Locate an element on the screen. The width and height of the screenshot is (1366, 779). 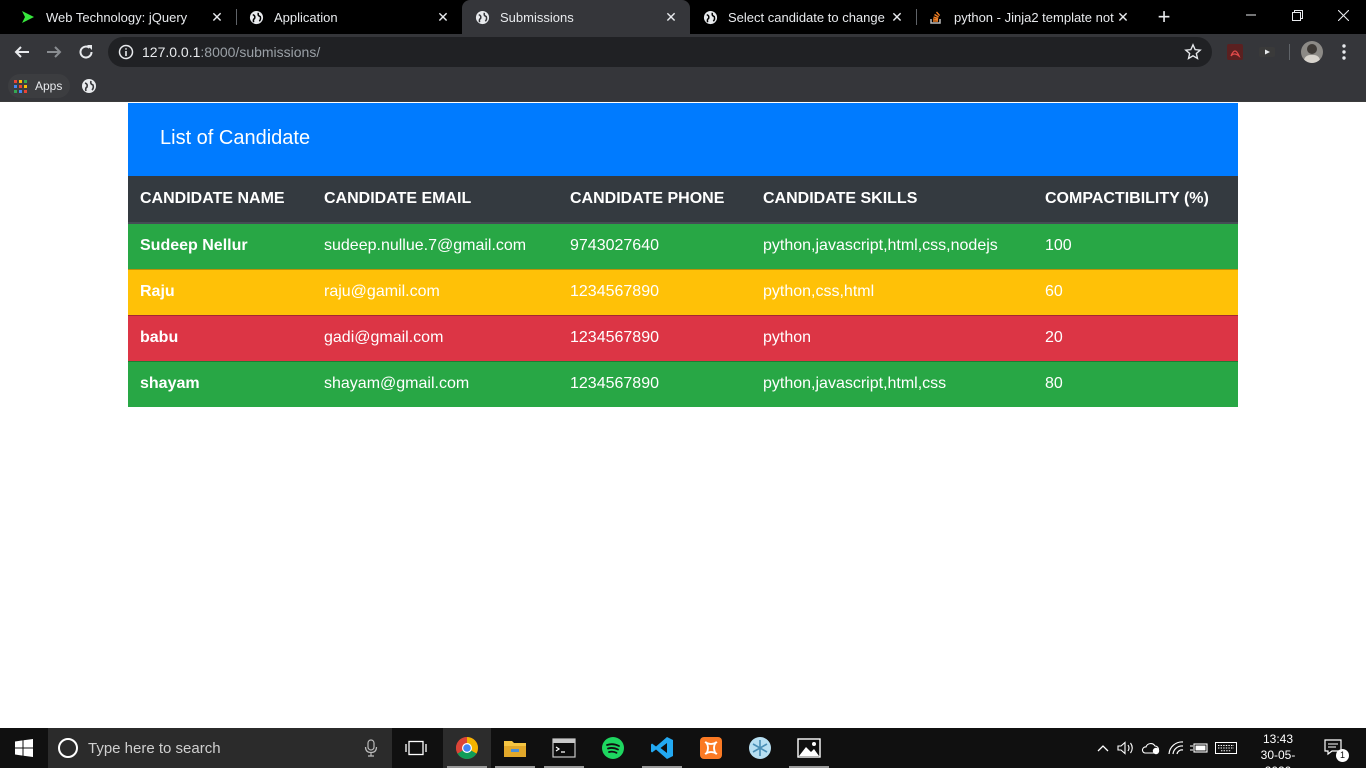
onedrive-sync-button is located at coordinates (1151, 748).